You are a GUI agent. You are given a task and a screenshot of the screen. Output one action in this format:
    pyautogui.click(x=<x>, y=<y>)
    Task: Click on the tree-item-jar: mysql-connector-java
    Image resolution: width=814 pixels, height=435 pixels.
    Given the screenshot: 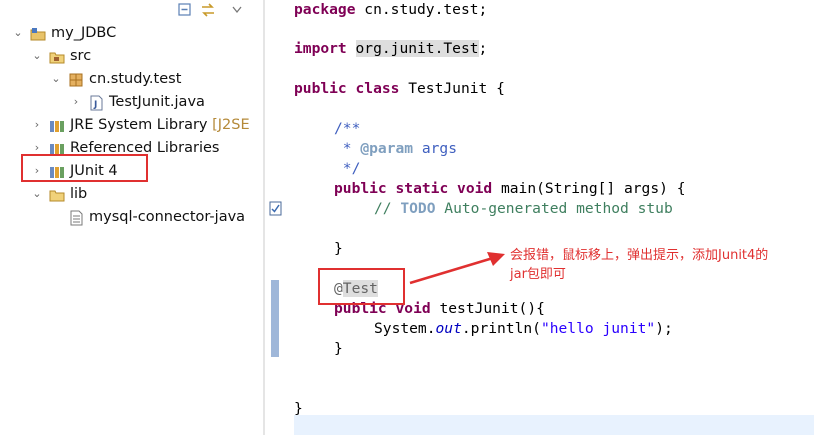 What is the action you would take?
    pyautogui.click(x=130, y=217)
    